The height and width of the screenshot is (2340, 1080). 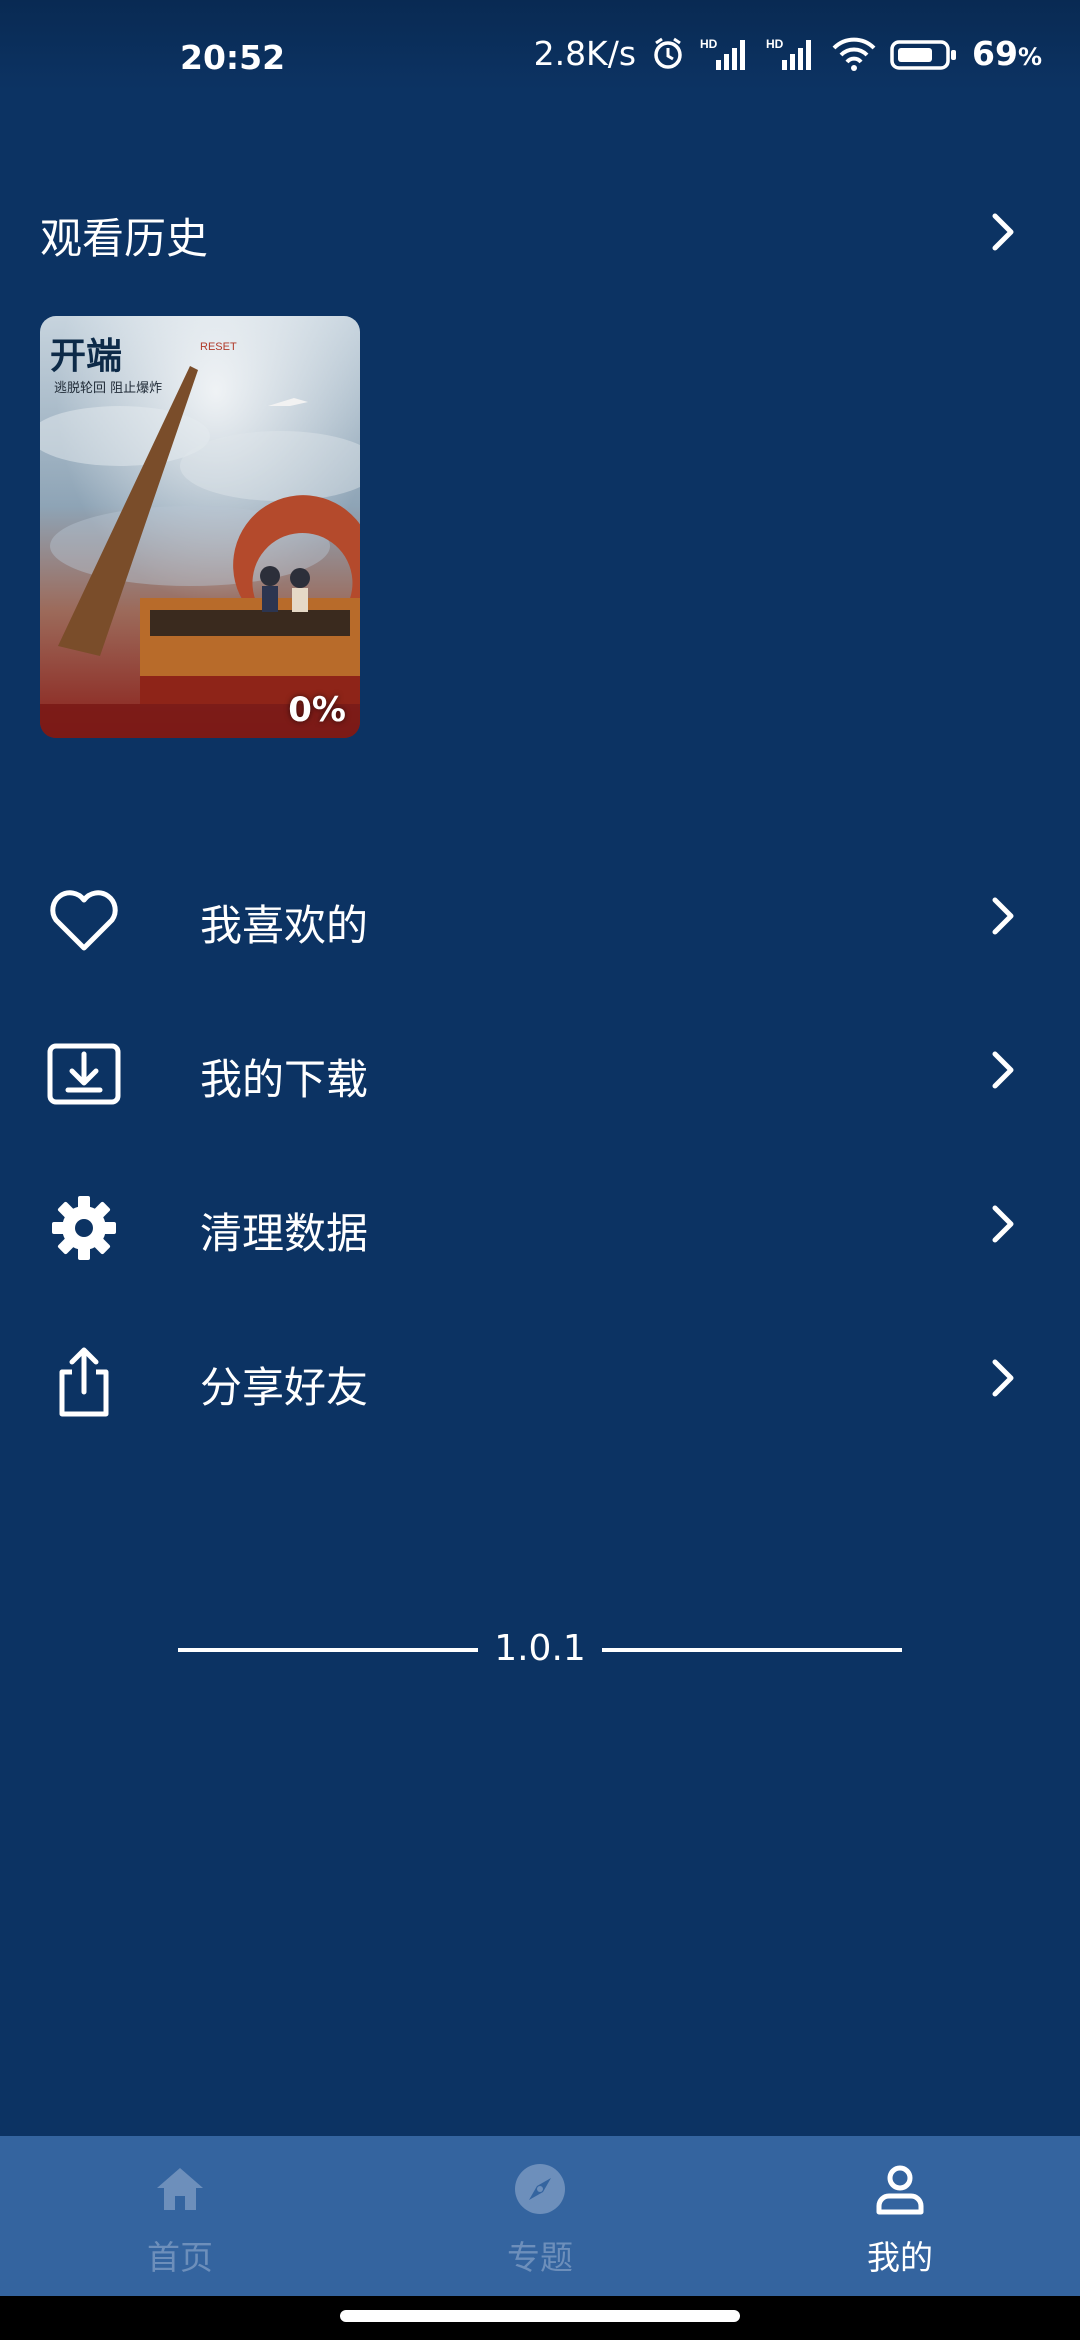 I want to click on watch-progress: 0%, so click(x=317, y=710).